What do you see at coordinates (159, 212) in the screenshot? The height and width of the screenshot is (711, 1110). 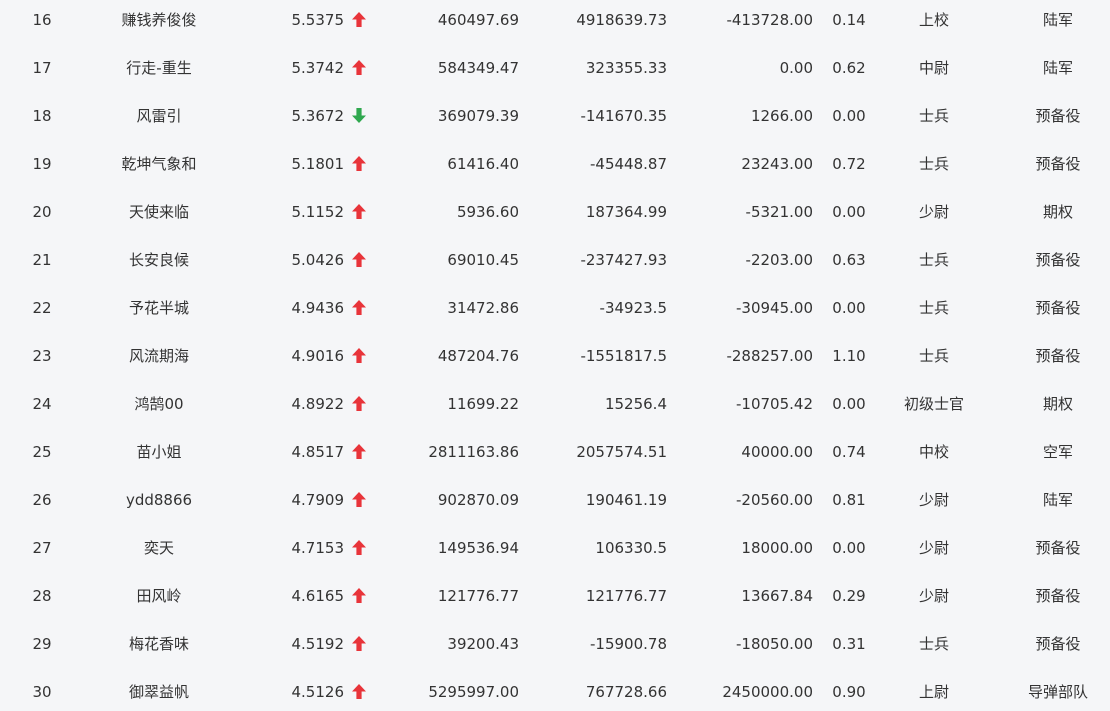 I see `name-cell: 天使来临` at bounding box center [159, 212].